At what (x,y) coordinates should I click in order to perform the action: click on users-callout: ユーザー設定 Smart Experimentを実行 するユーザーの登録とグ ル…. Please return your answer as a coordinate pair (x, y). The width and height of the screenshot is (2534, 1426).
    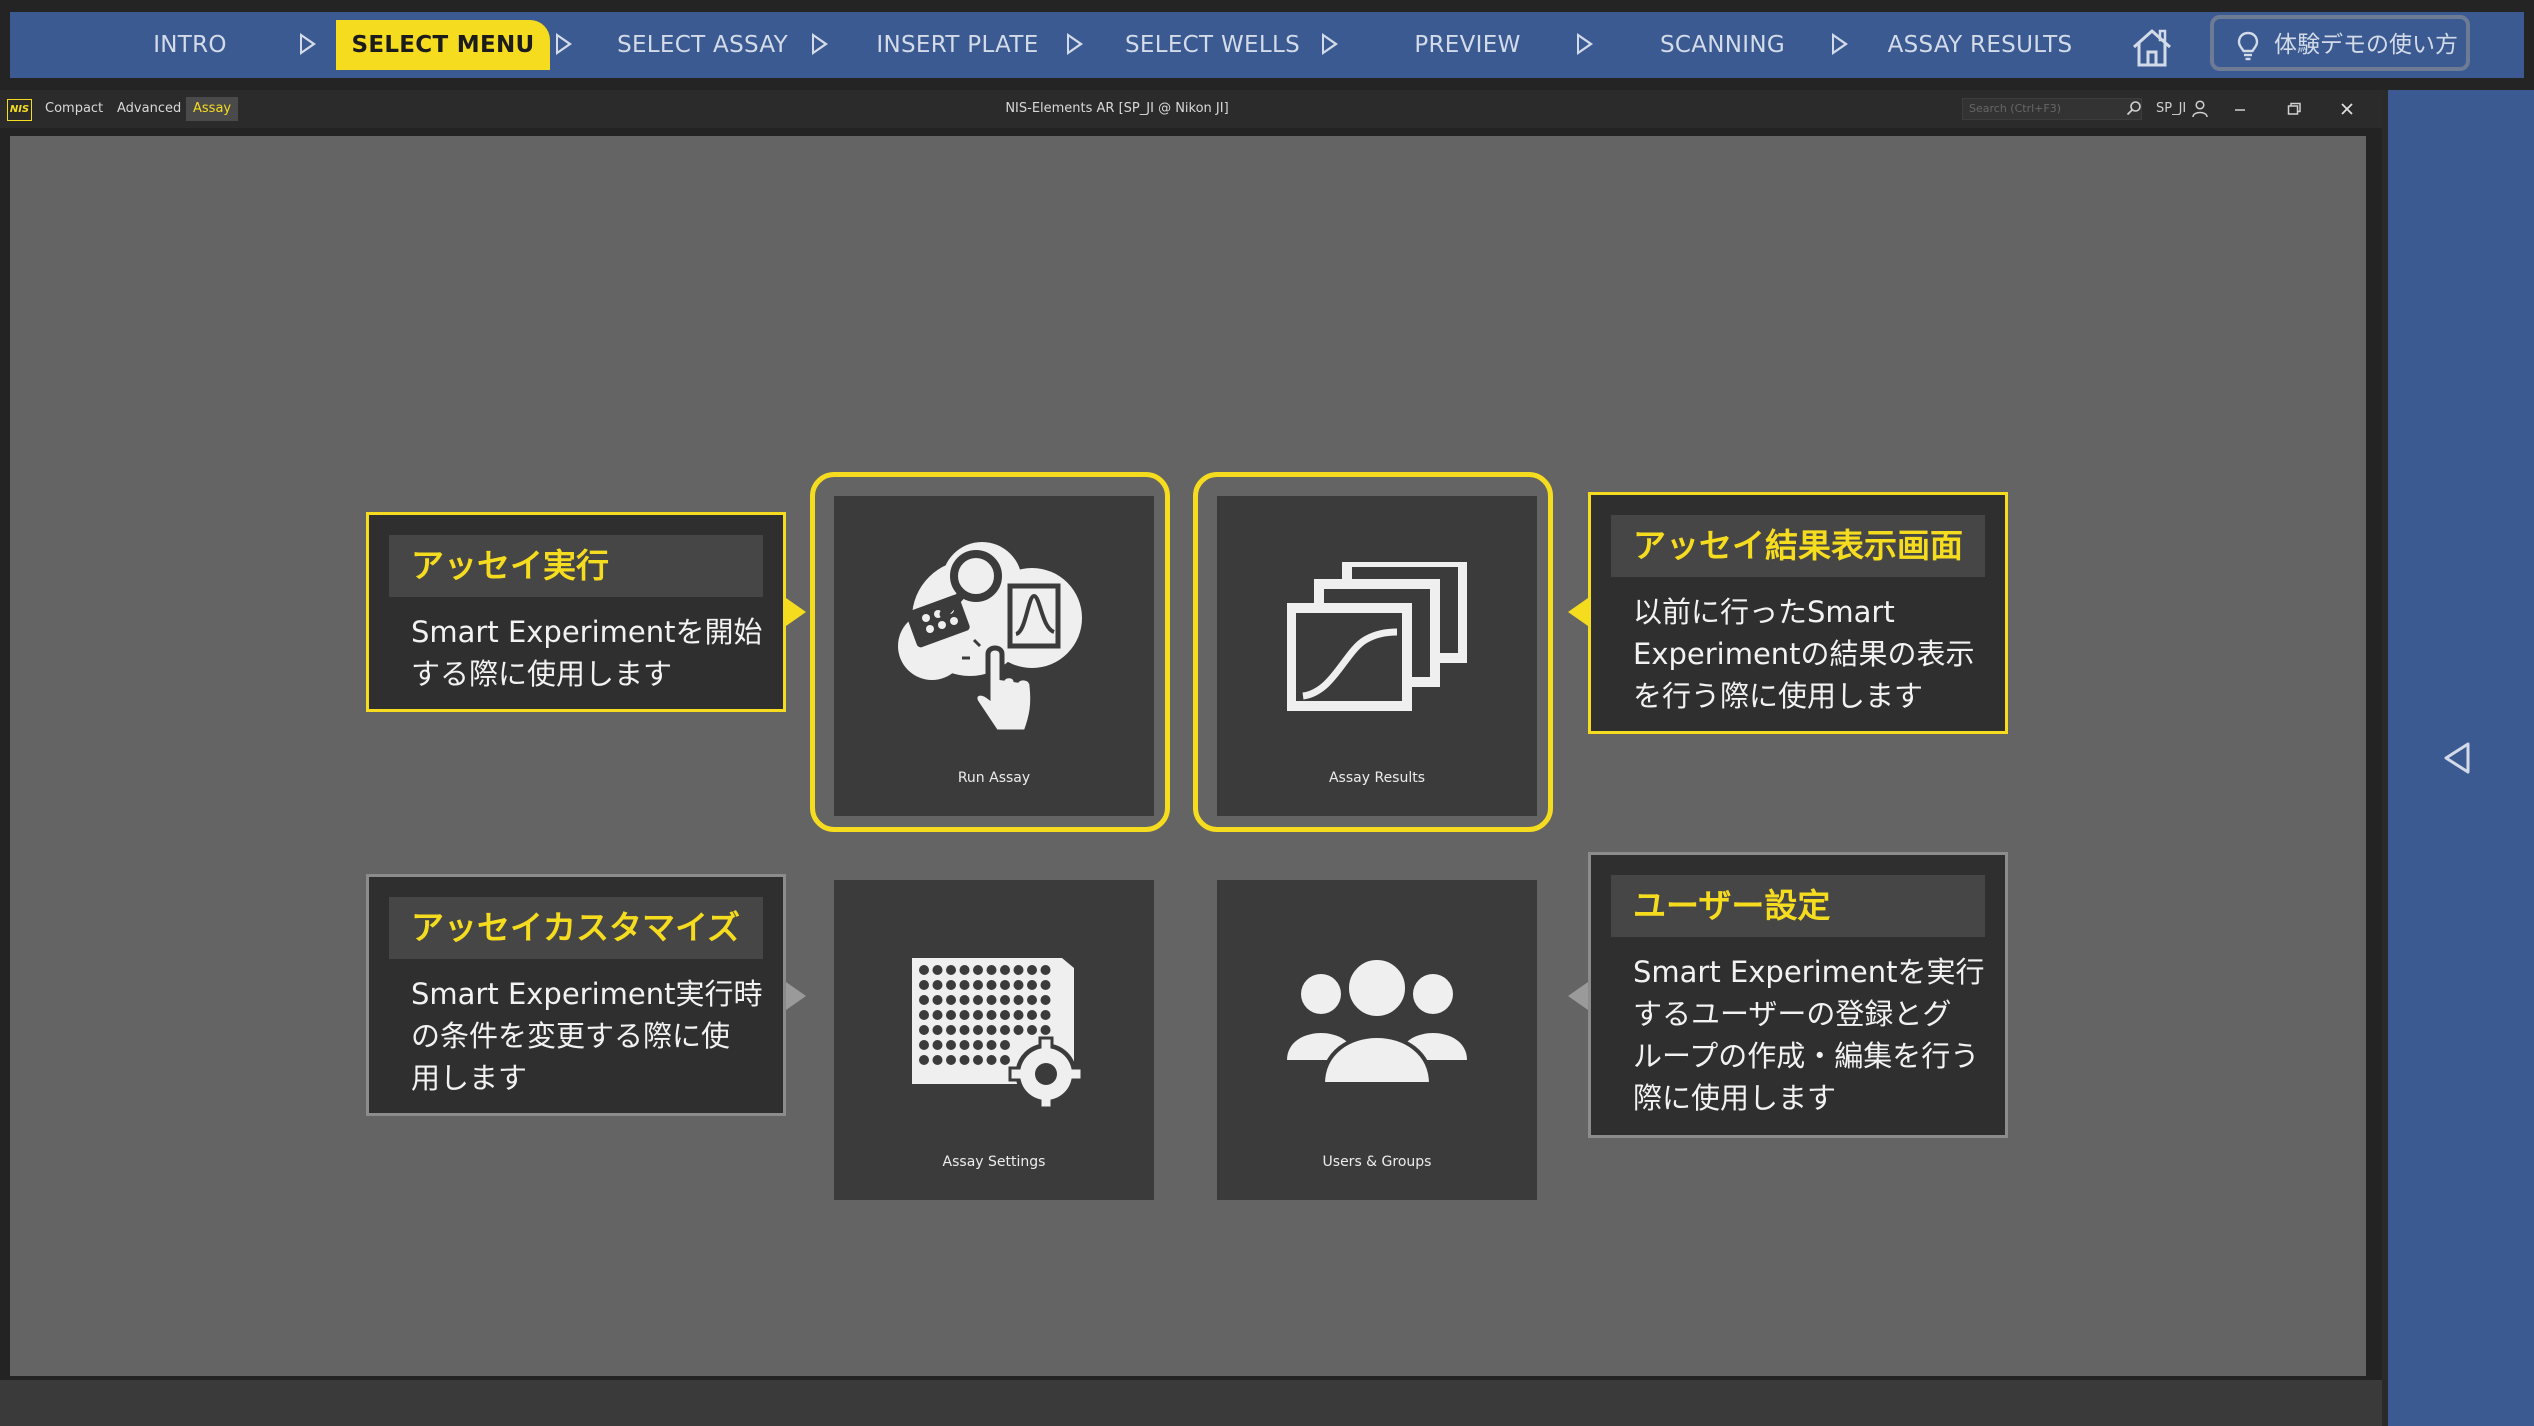
    Looking at the image, I should click on (1798, 995).